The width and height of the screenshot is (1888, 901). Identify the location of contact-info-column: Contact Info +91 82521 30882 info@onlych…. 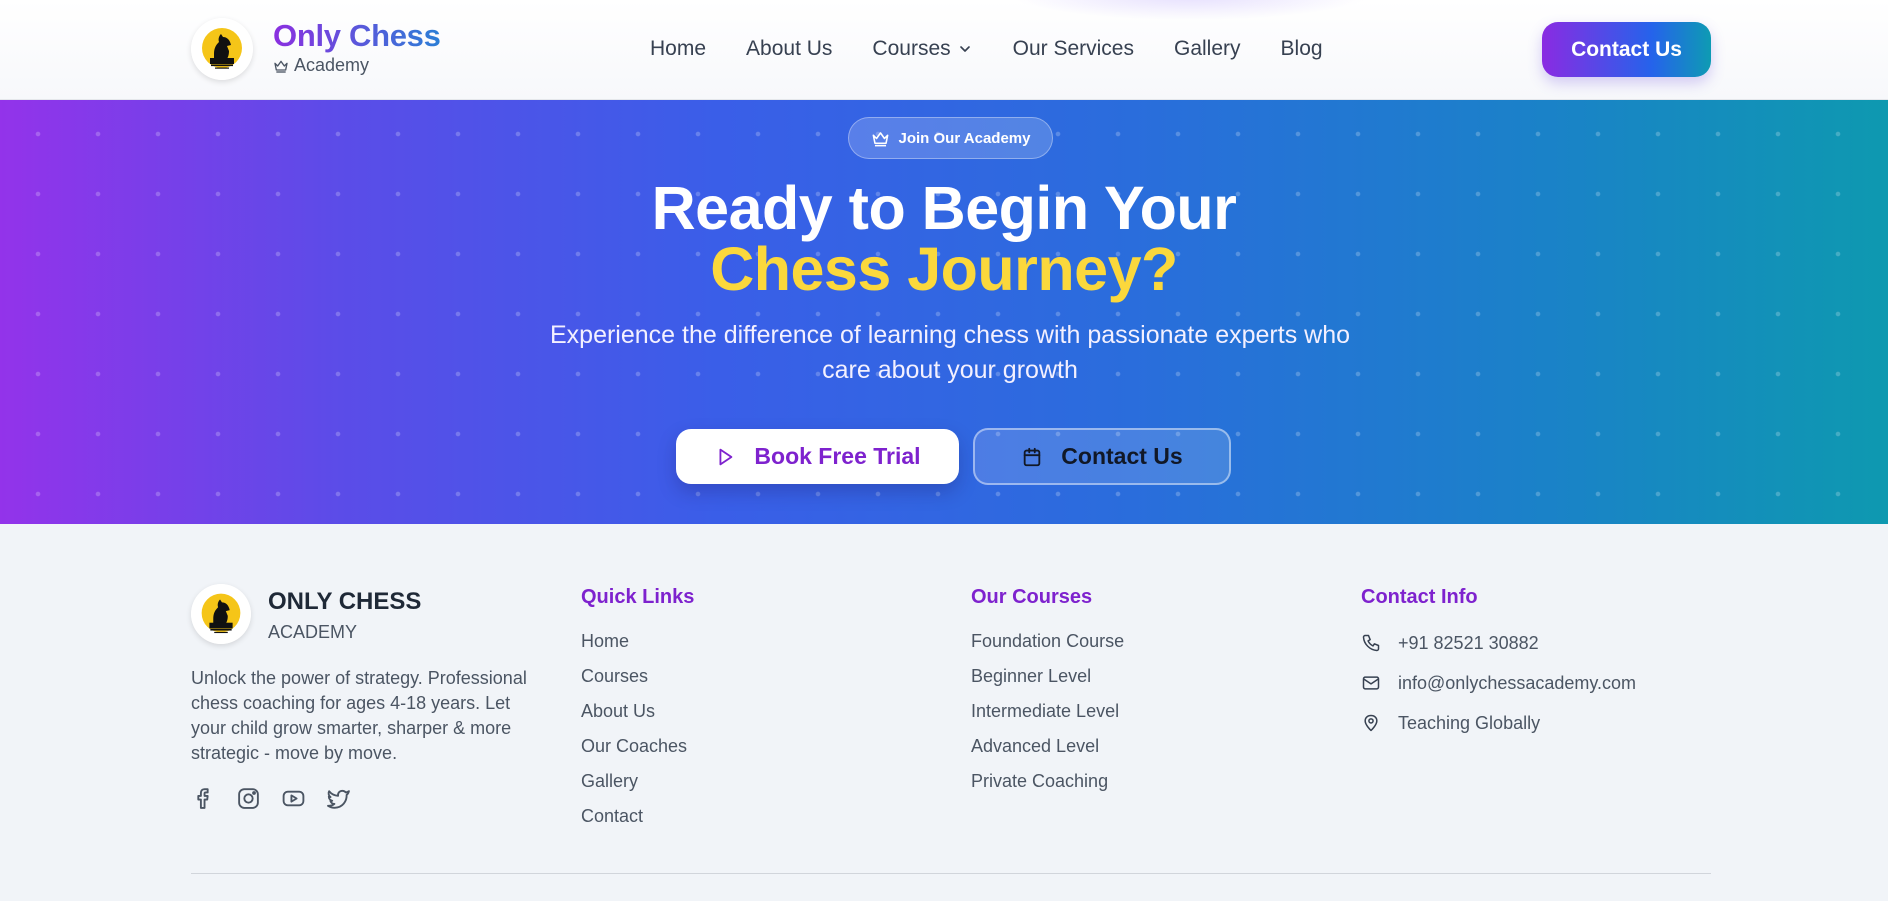
(1498, 664).